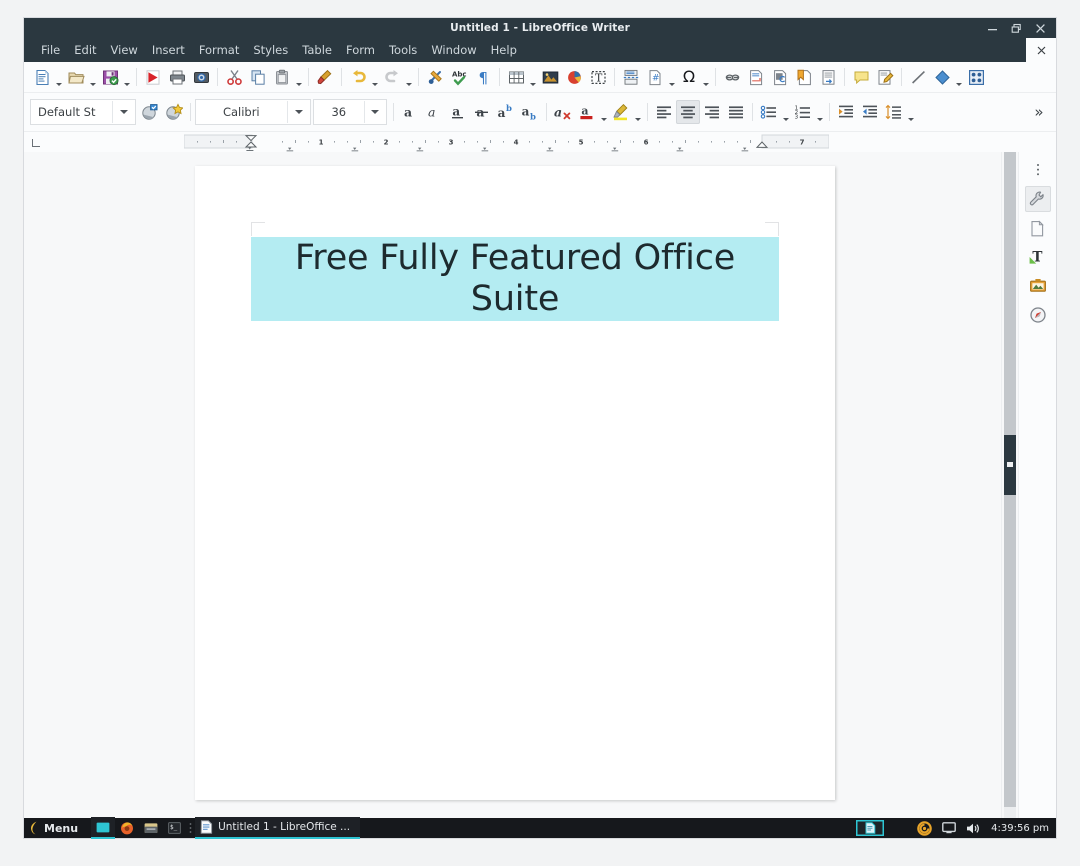  What do you see at coordinates (270, 50) in the screenshot?
I see `menu-item-styles: Styles` at bounding box center [270, 50].